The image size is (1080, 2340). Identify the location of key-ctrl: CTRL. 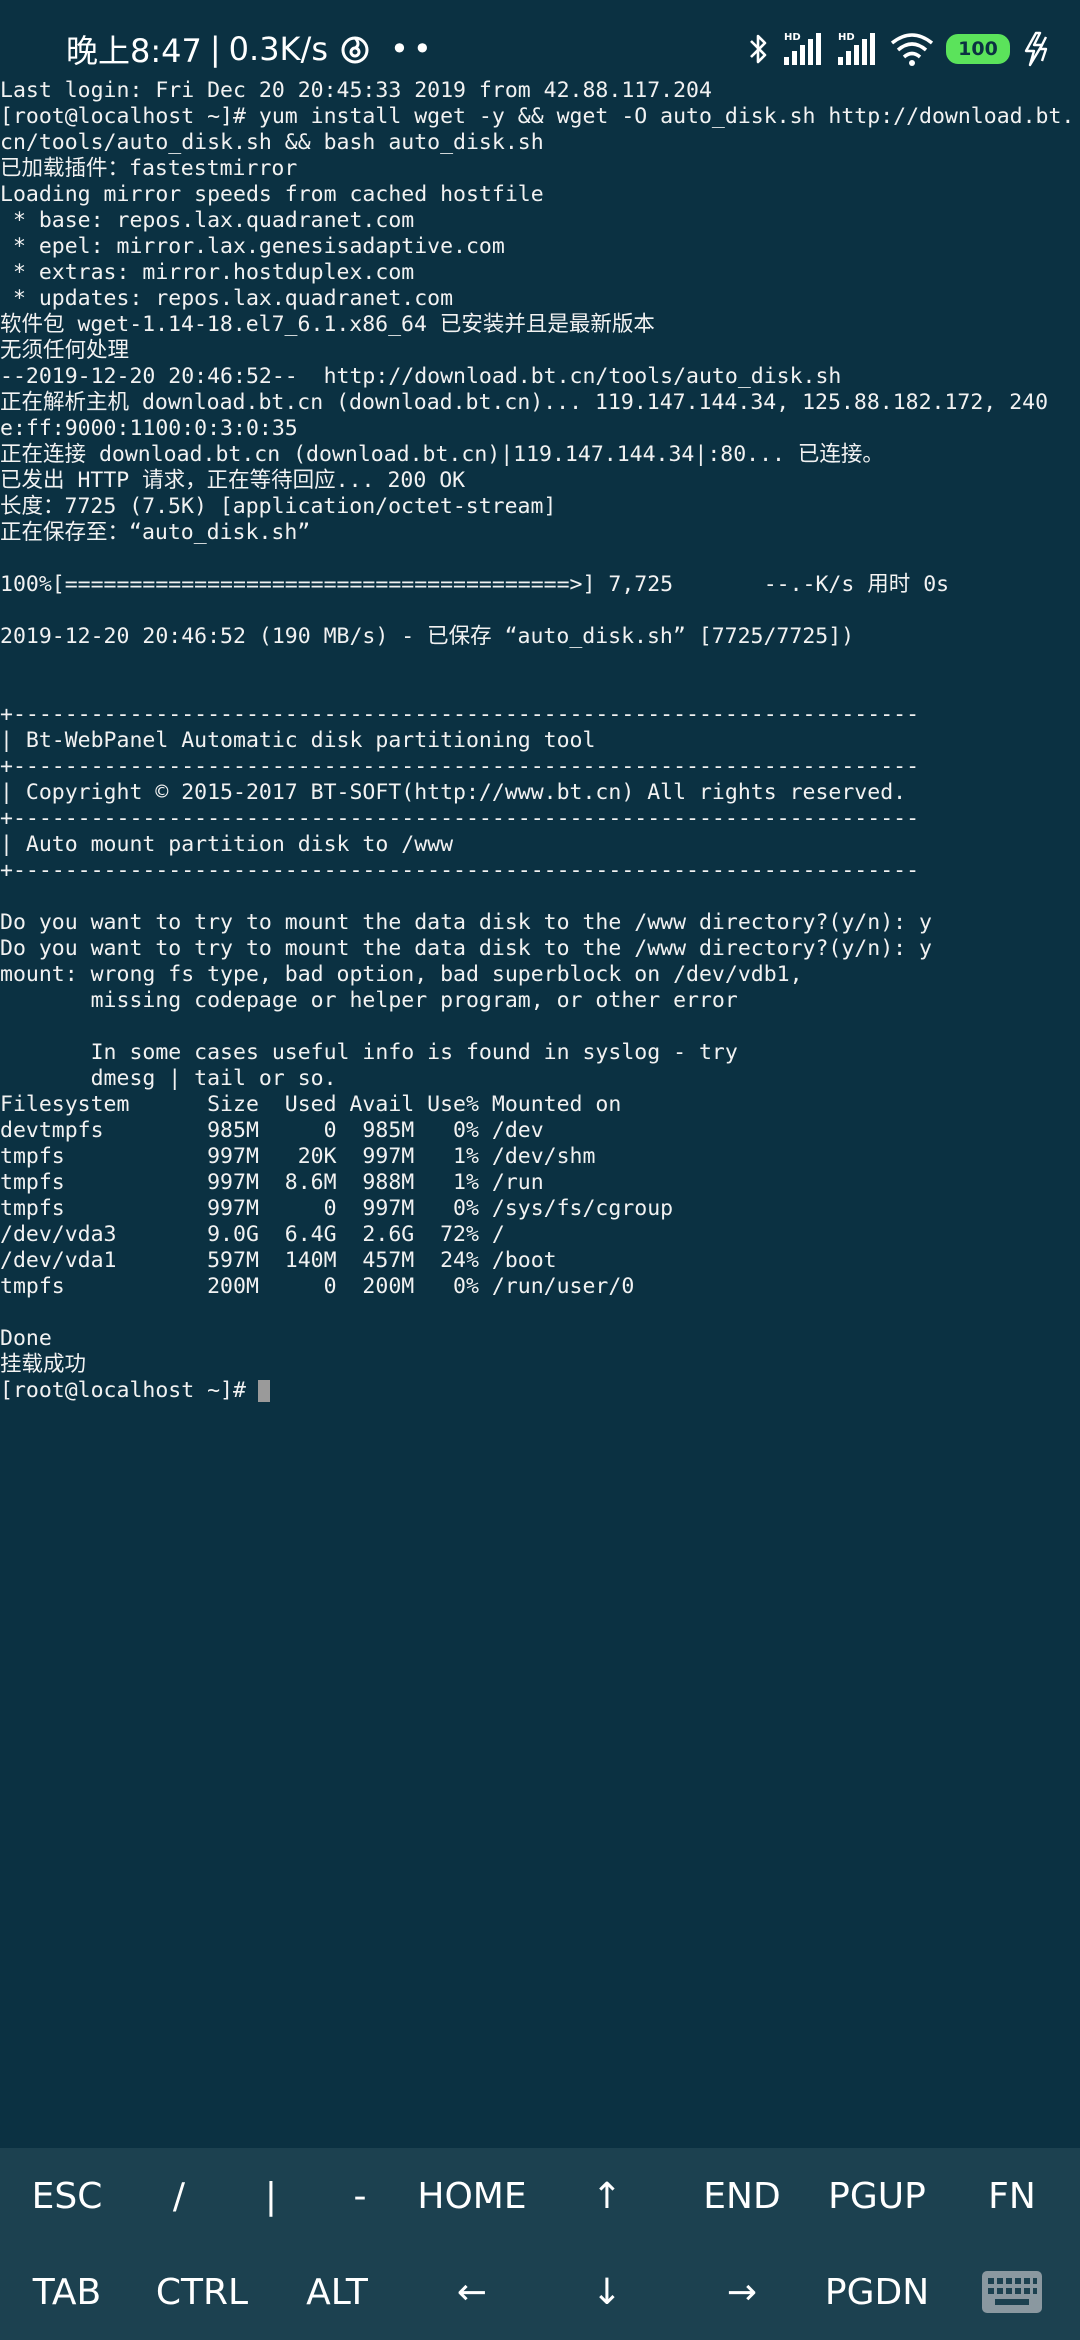
(202, 2292).